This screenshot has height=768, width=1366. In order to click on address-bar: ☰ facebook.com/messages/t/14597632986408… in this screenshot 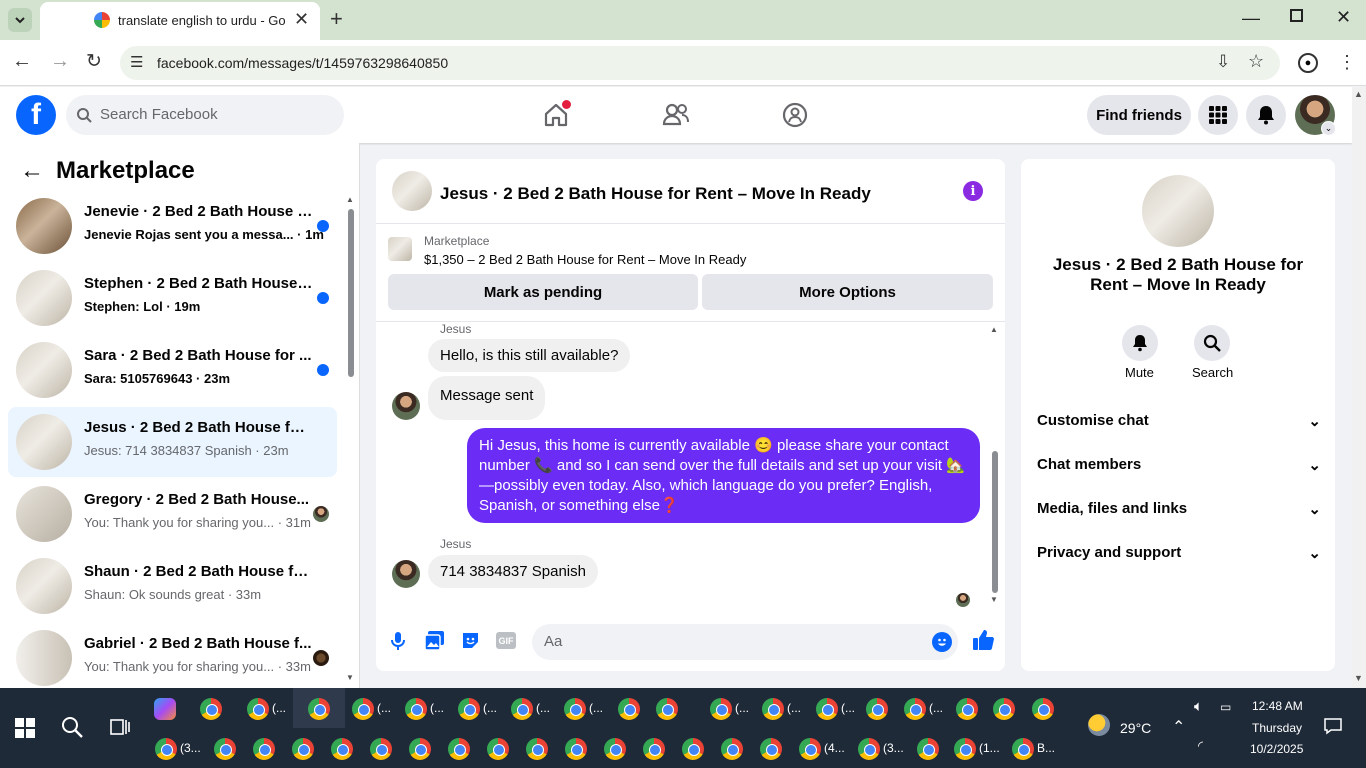, I will do `click(700, 63)`.